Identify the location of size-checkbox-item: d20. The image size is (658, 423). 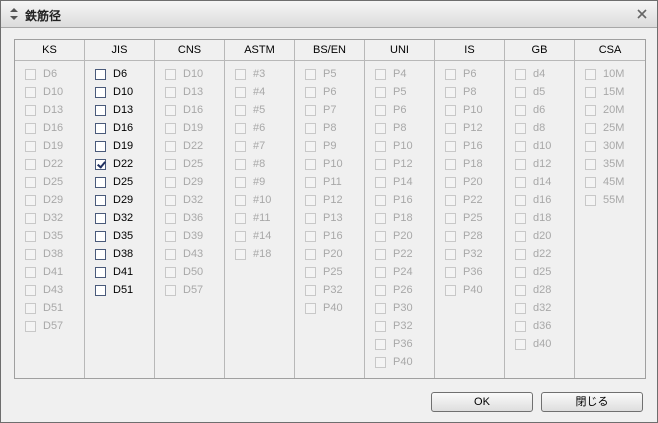
(539, 236).